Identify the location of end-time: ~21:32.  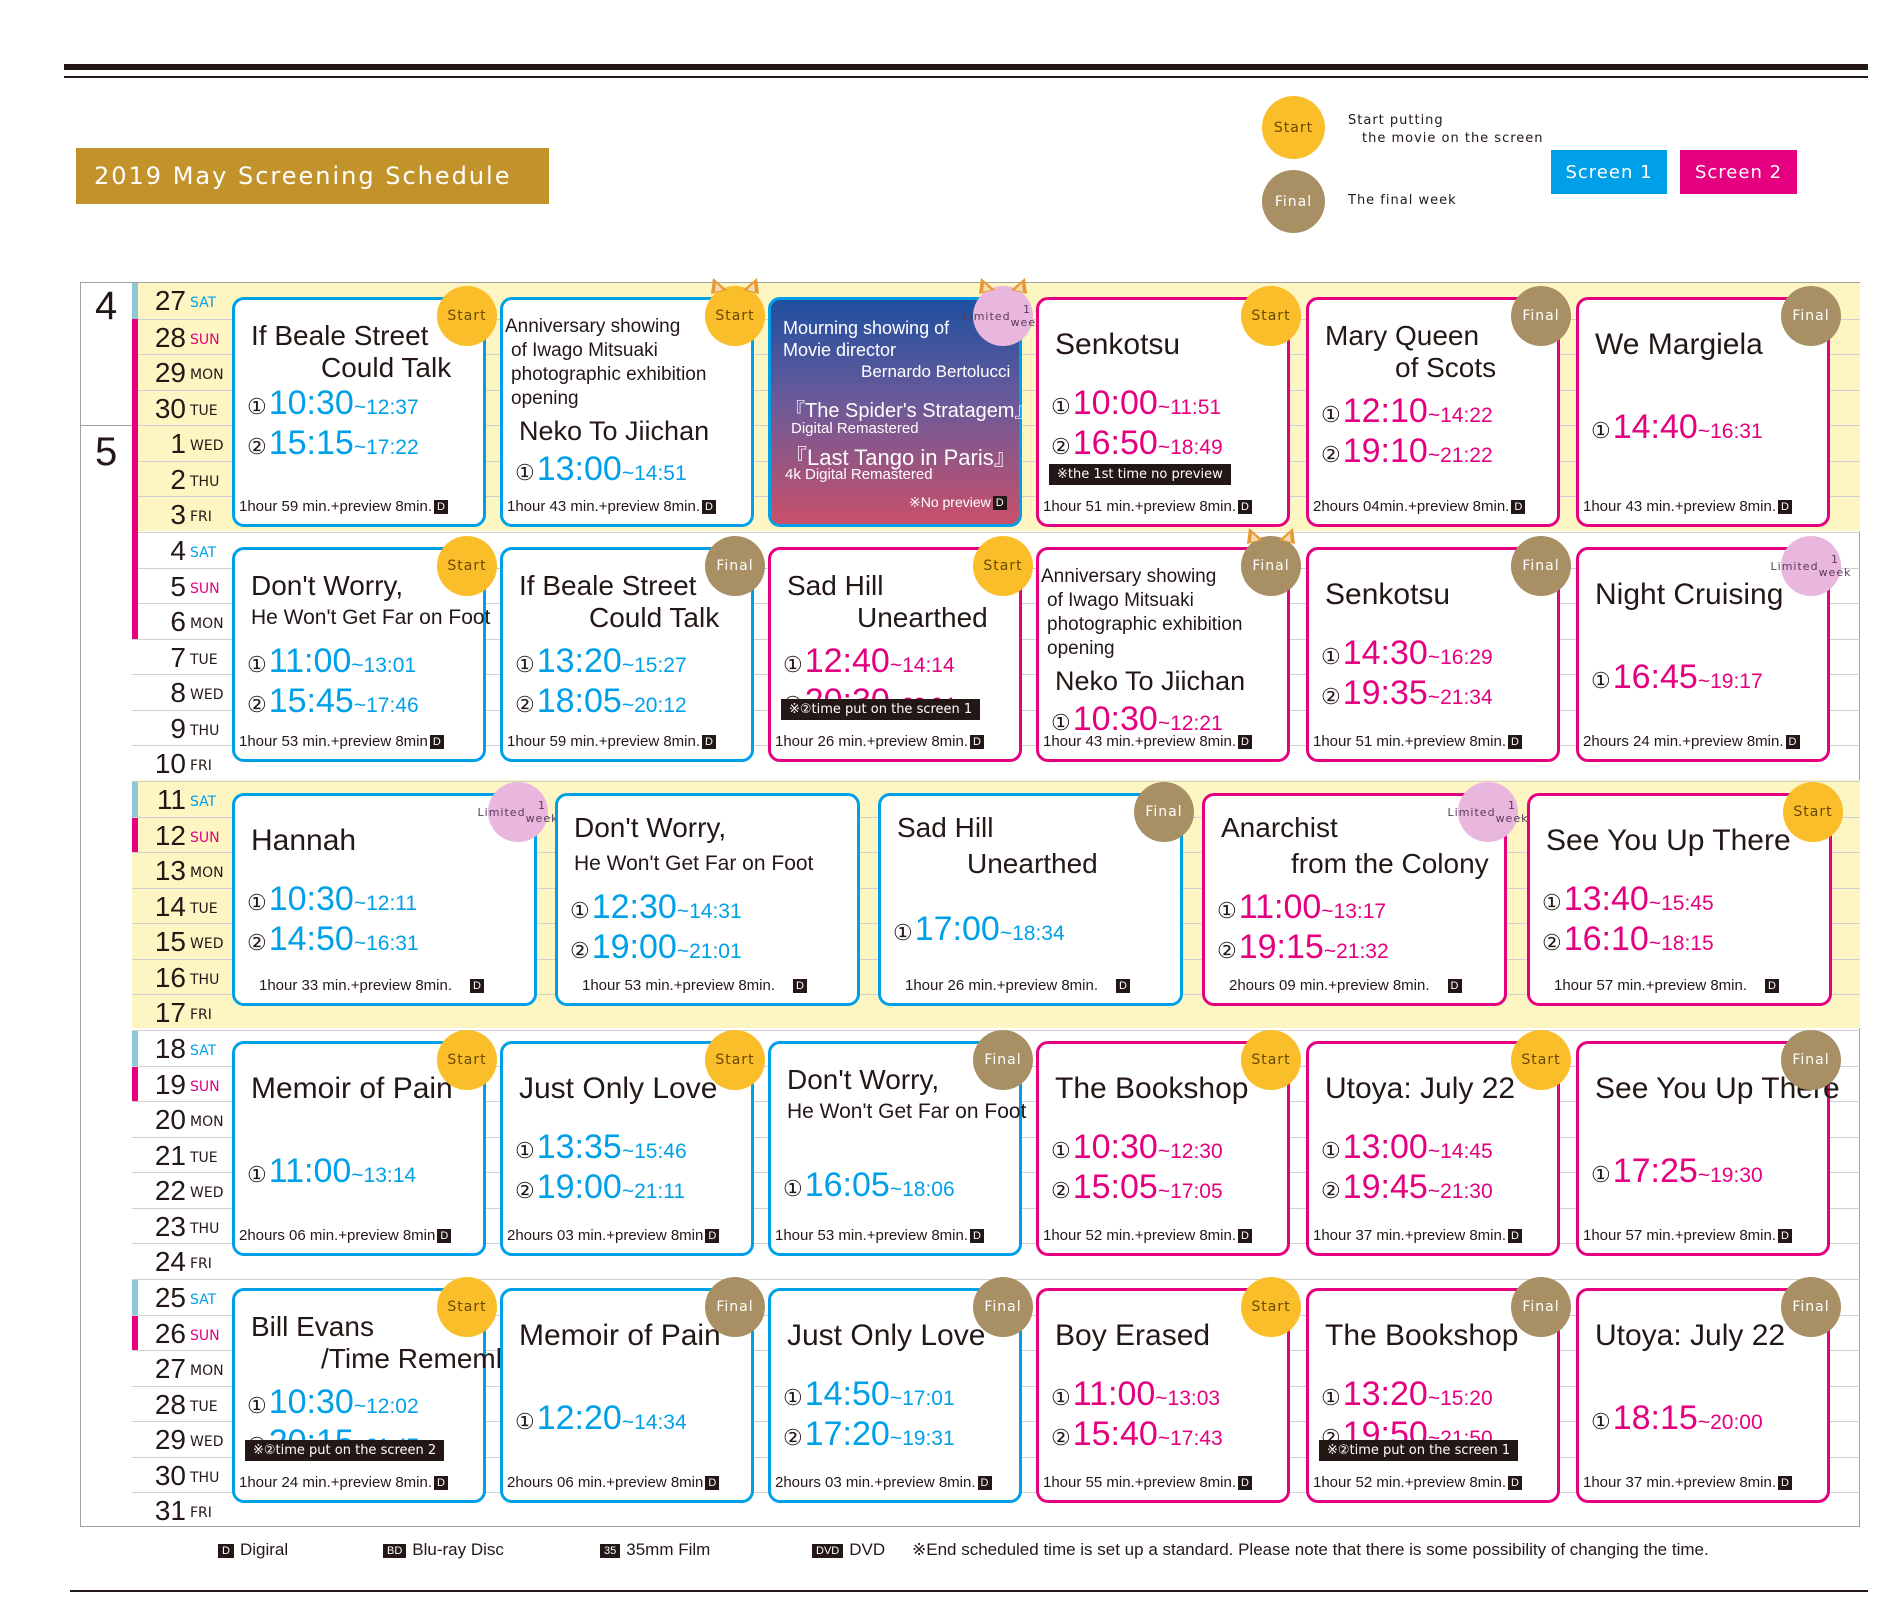
(1356, 951).